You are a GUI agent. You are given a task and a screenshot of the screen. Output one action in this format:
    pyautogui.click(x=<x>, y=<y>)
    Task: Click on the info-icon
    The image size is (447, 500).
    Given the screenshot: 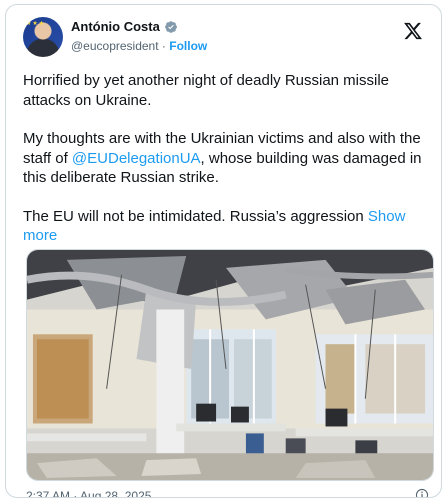 What is the action you would take?
    pyautogui.click(x=422, y=493)
    